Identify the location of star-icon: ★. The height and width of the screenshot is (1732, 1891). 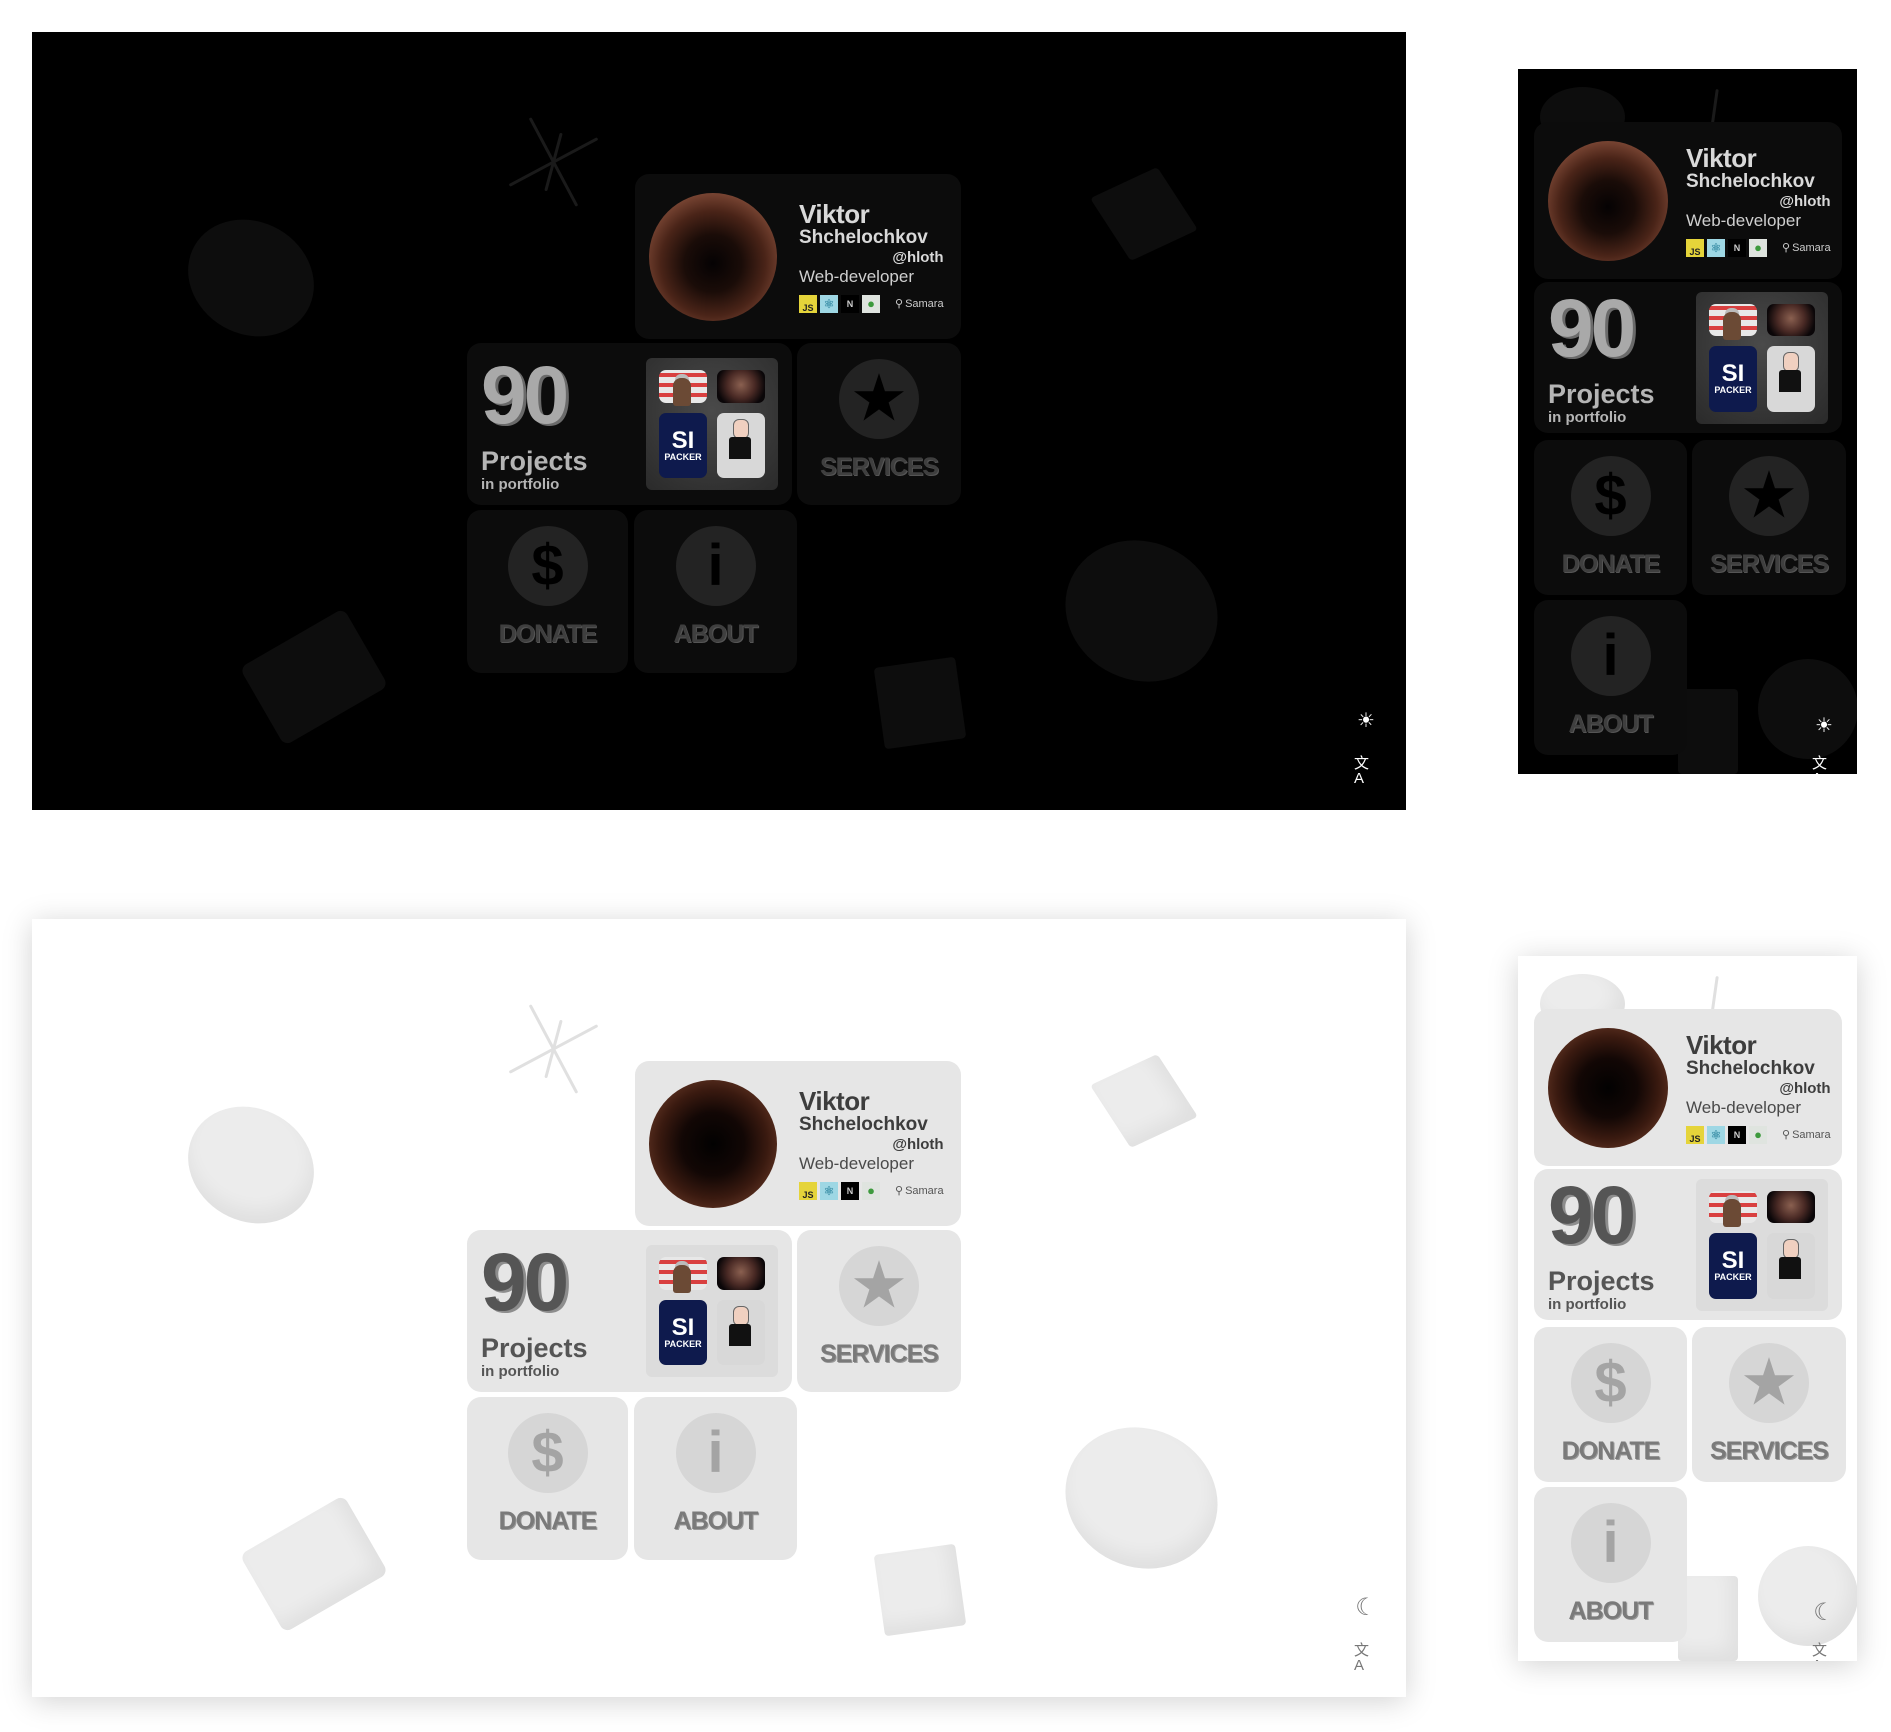
(1769, 496).